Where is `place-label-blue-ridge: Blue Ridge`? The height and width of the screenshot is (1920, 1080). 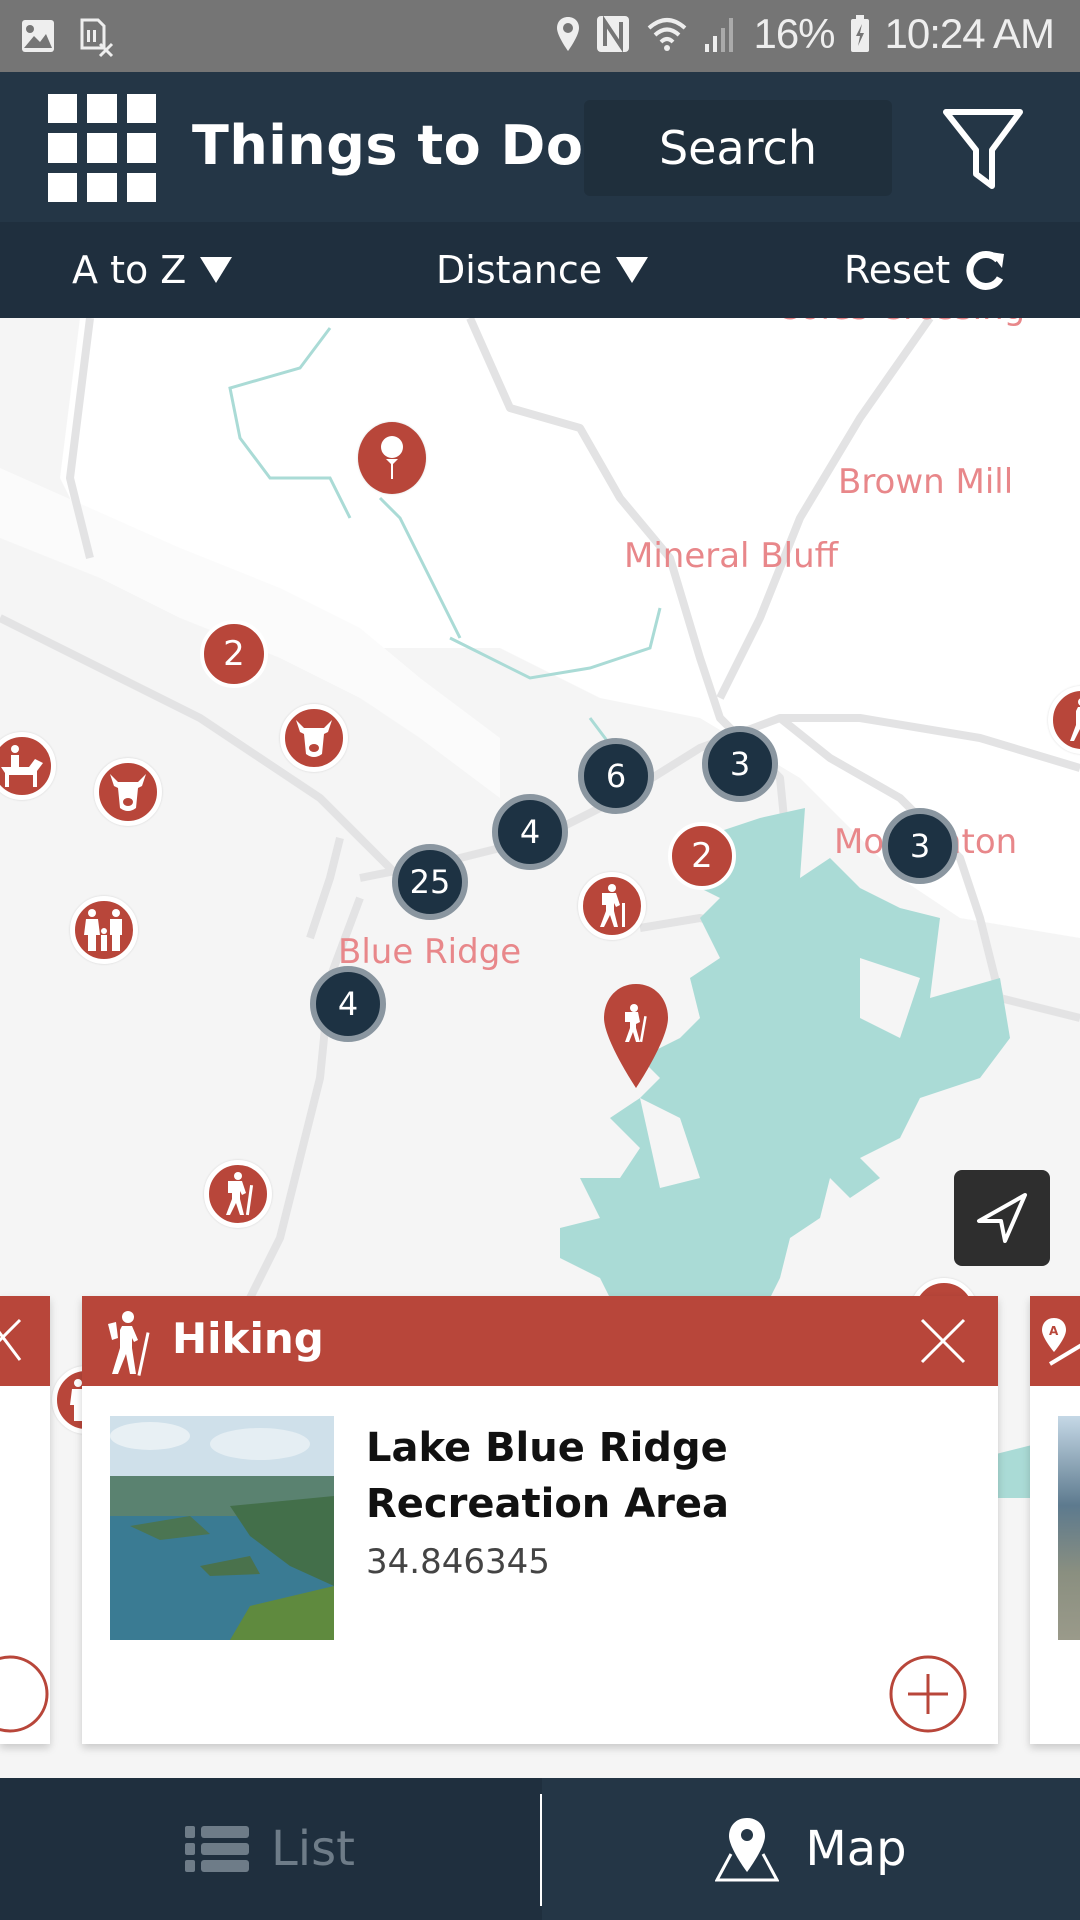
place-label-blue-ridge: Blue Ridge is located at coordinates (430, 952).